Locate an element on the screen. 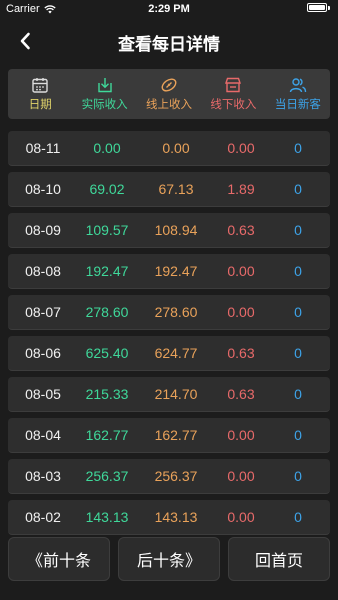 This screenshot has width=338, height=600. row-online: 278.60 is located at coordinates (176, 312).